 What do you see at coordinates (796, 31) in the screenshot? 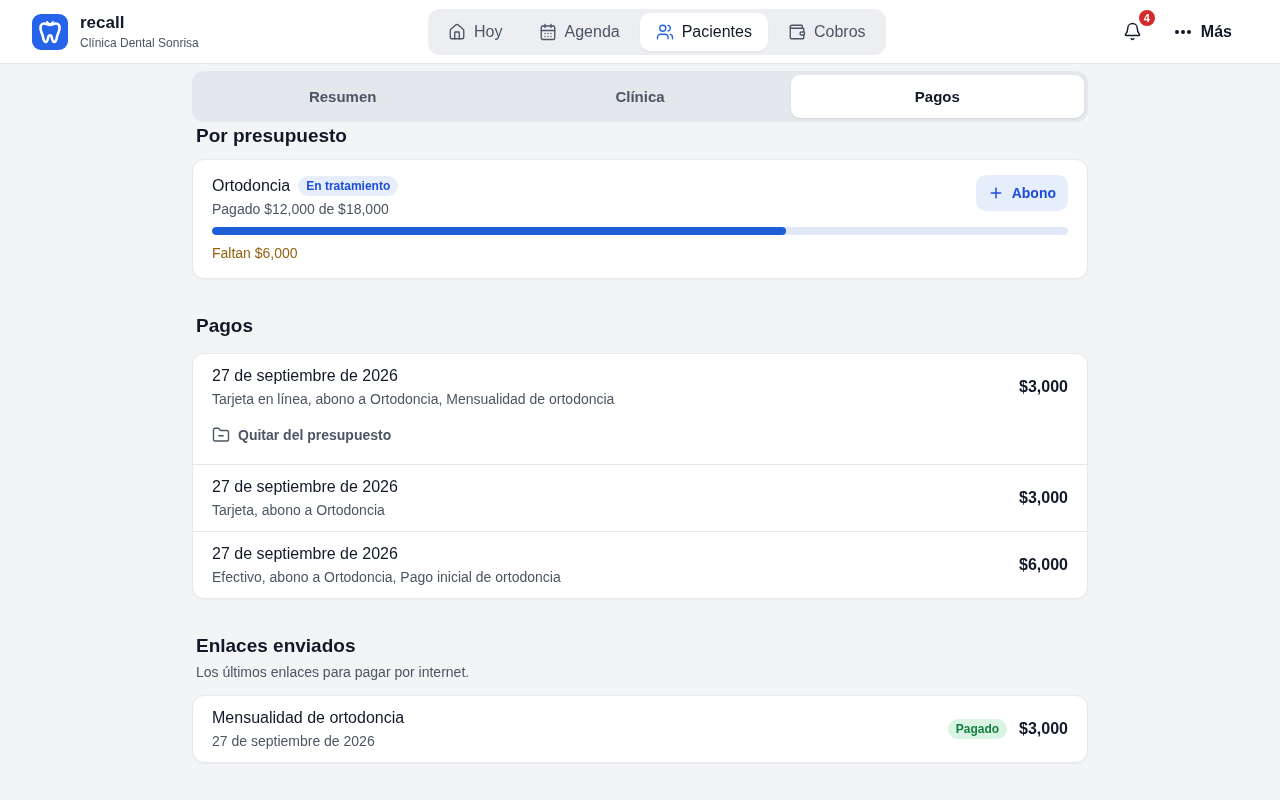
I see `wallet-icon` at bounding box center [796, 31].